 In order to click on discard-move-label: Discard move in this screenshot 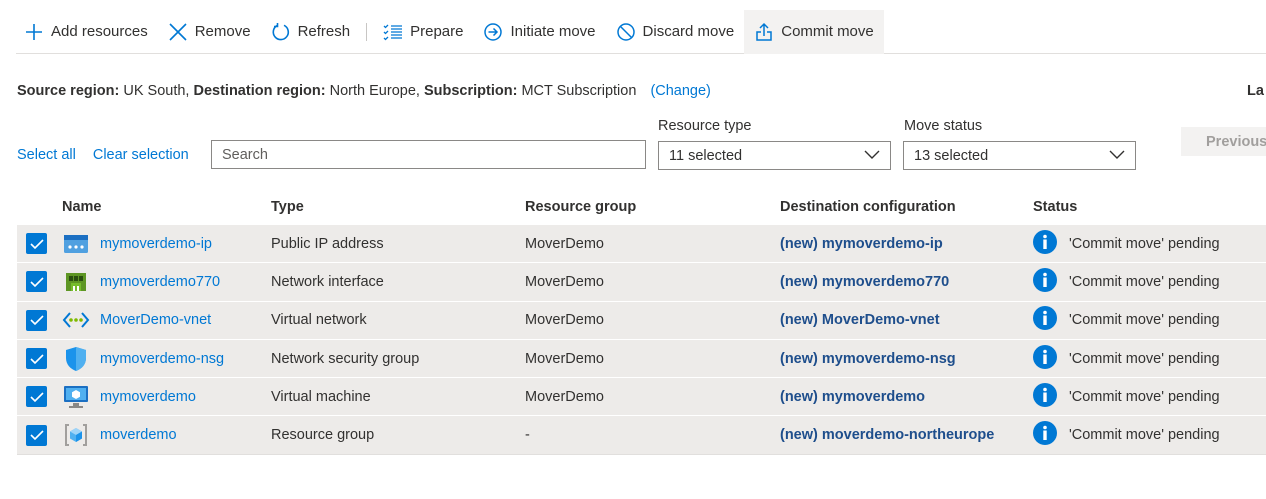, I will do `click(688, 31)`.